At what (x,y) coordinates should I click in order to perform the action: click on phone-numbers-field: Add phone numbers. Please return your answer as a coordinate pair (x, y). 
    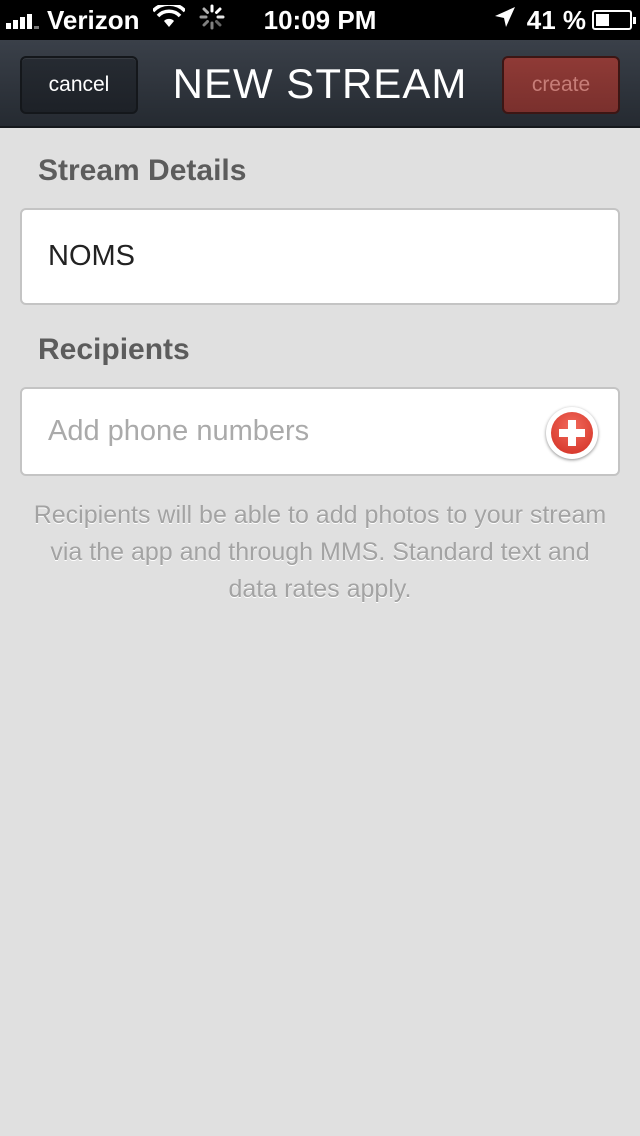
    Looking at the image, I should click on (320, 431).